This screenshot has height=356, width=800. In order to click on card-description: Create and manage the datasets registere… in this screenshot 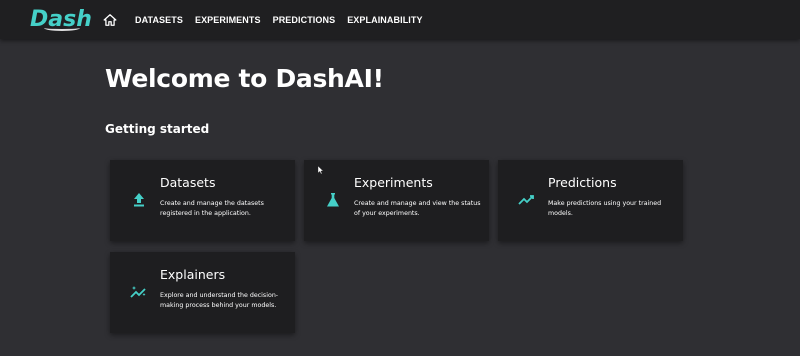, I will do `click(212, 208)`.